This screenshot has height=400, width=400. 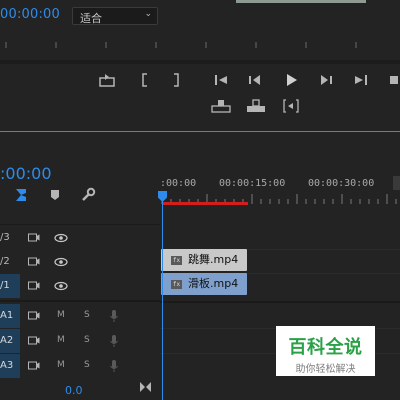 I want to click on mute-button-a3: M, so click(x=61, y=365).